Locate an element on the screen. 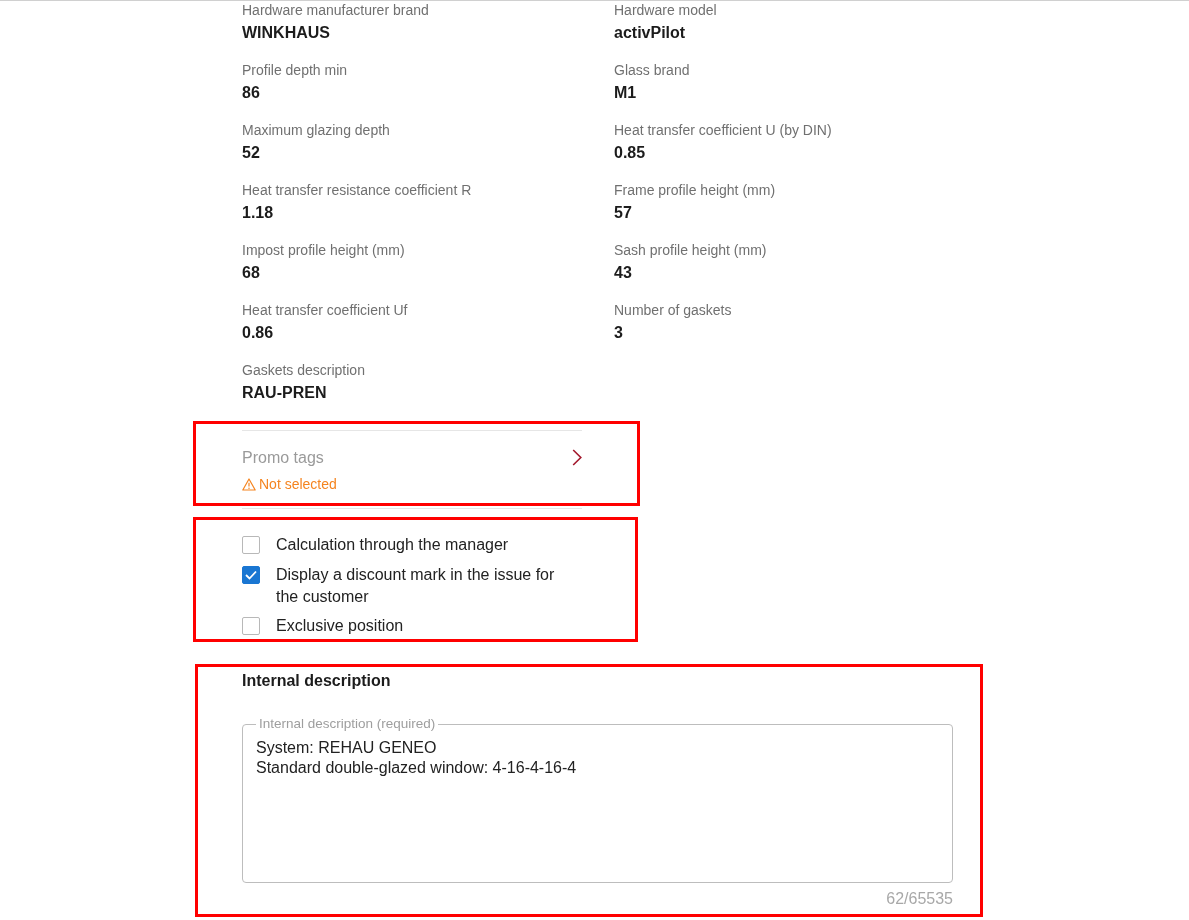 The width and height of the screenshot is (1189, 920). field-value: M1 is located at coordinates (626, 93).